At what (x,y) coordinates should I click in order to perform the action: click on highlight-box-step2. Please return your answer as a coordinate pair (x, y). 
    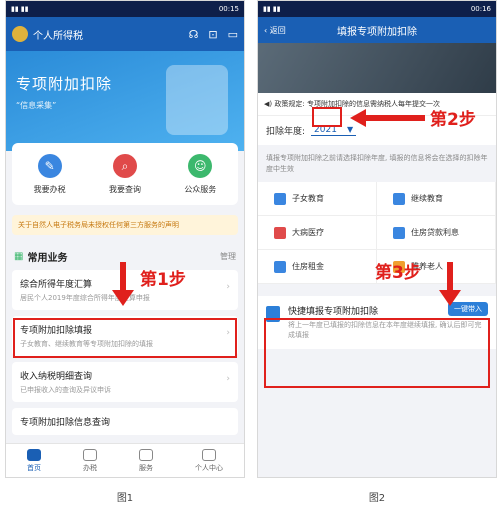
    Looking at the image, I should click on (327, 117).